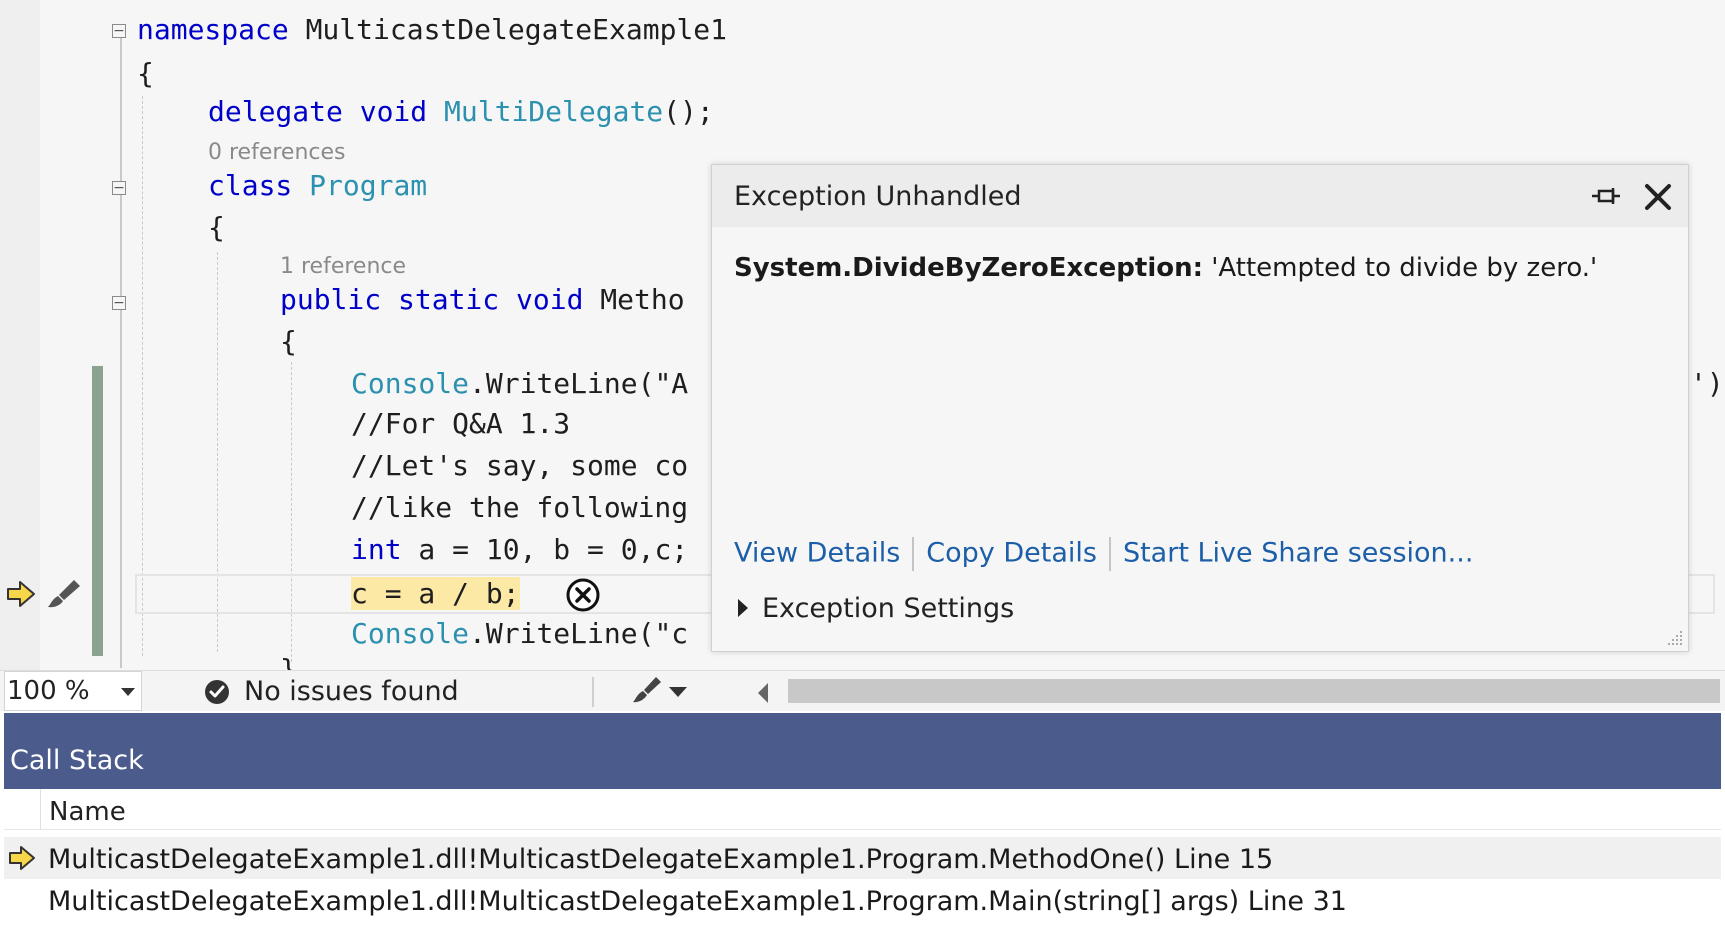 This screenshot has width=1725, height=931. What do you see at coordinates (460, 424) in the screenshot?
I see `code-comment: //For Q&A 1.3` at bounding box center [460, 424].